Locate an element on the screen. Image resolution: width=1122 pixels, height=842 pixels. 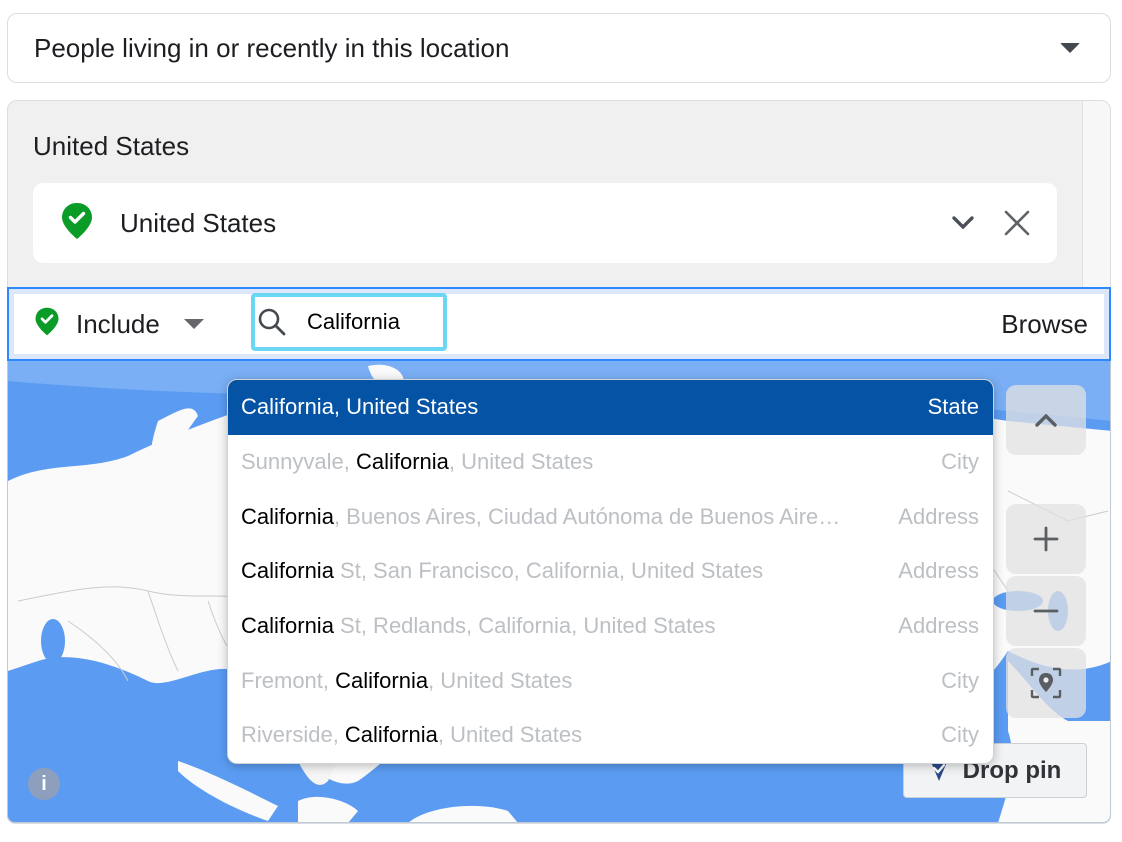
suggestion-label: California, United States is located at coordinates (578, 407).